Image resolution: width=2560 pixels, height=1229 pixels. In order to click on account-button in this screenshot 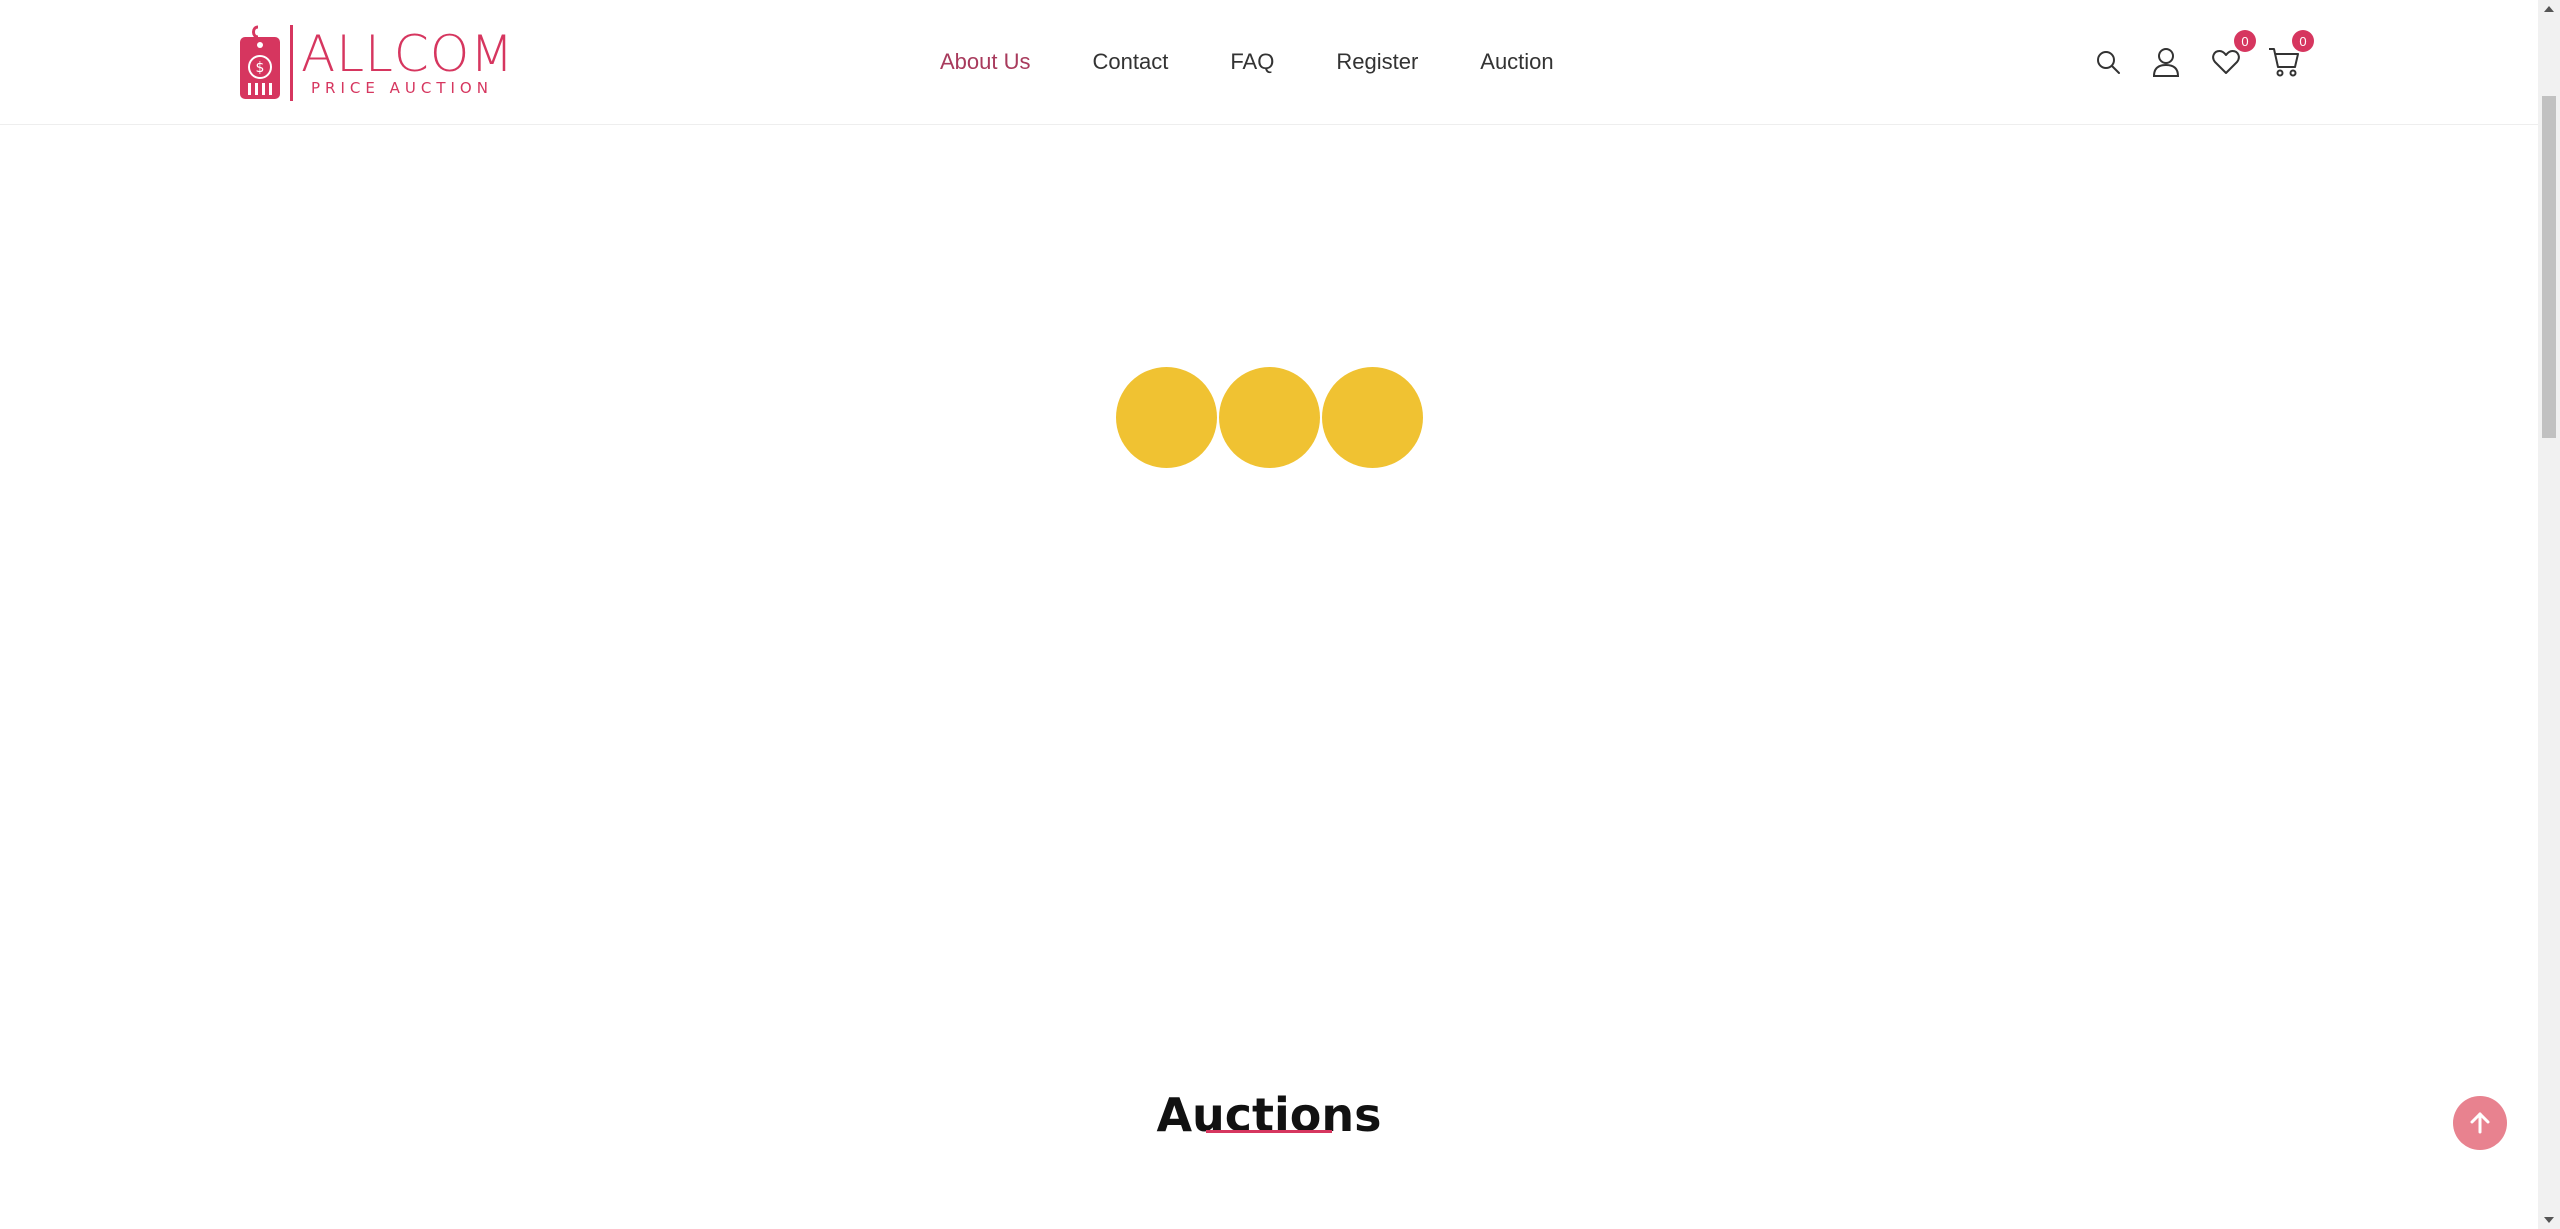, I will do `click(2166, 62)`.